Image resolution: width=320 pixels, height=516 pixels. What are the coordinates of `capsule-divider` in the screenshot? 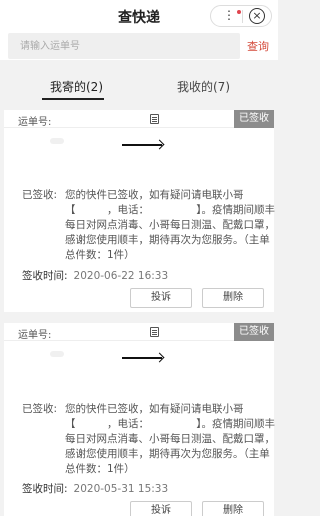 It's located at (242, 16).